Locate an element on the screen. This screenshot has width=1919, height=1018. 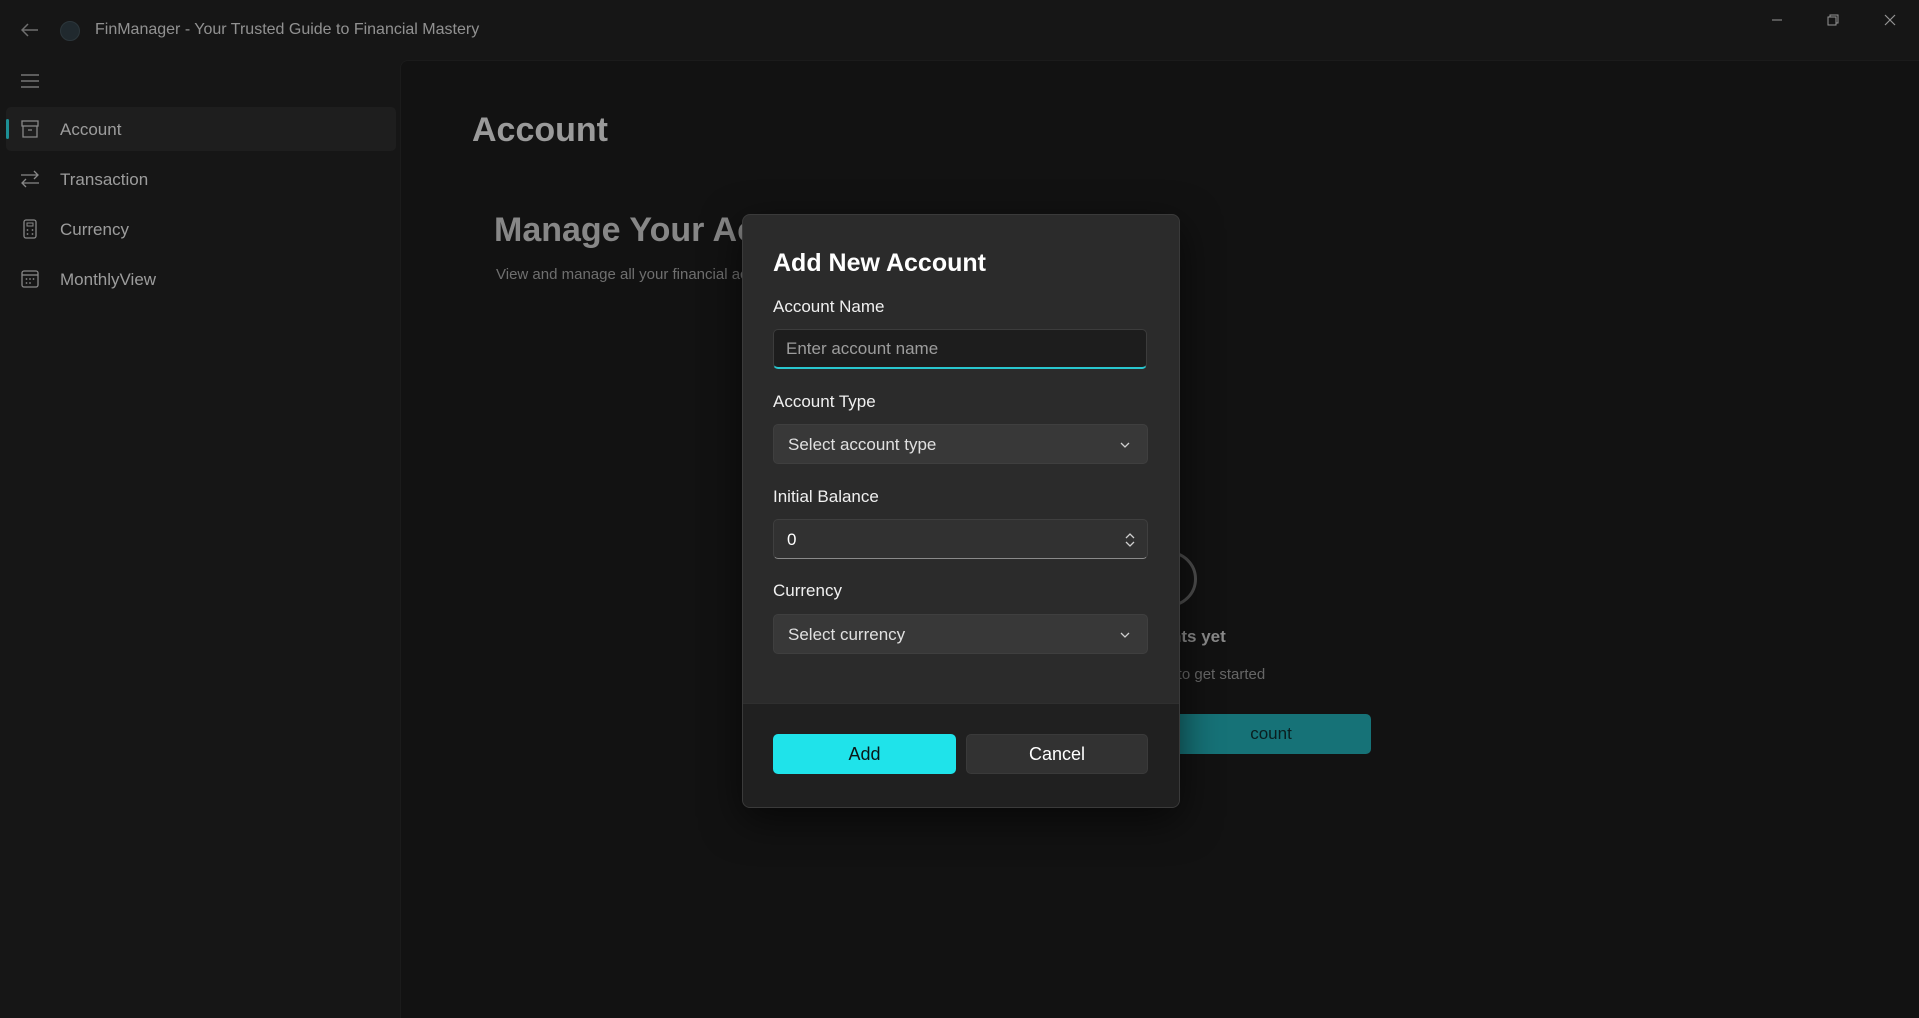
cancel-button: Cancel is located at coordinates (1057, 754).